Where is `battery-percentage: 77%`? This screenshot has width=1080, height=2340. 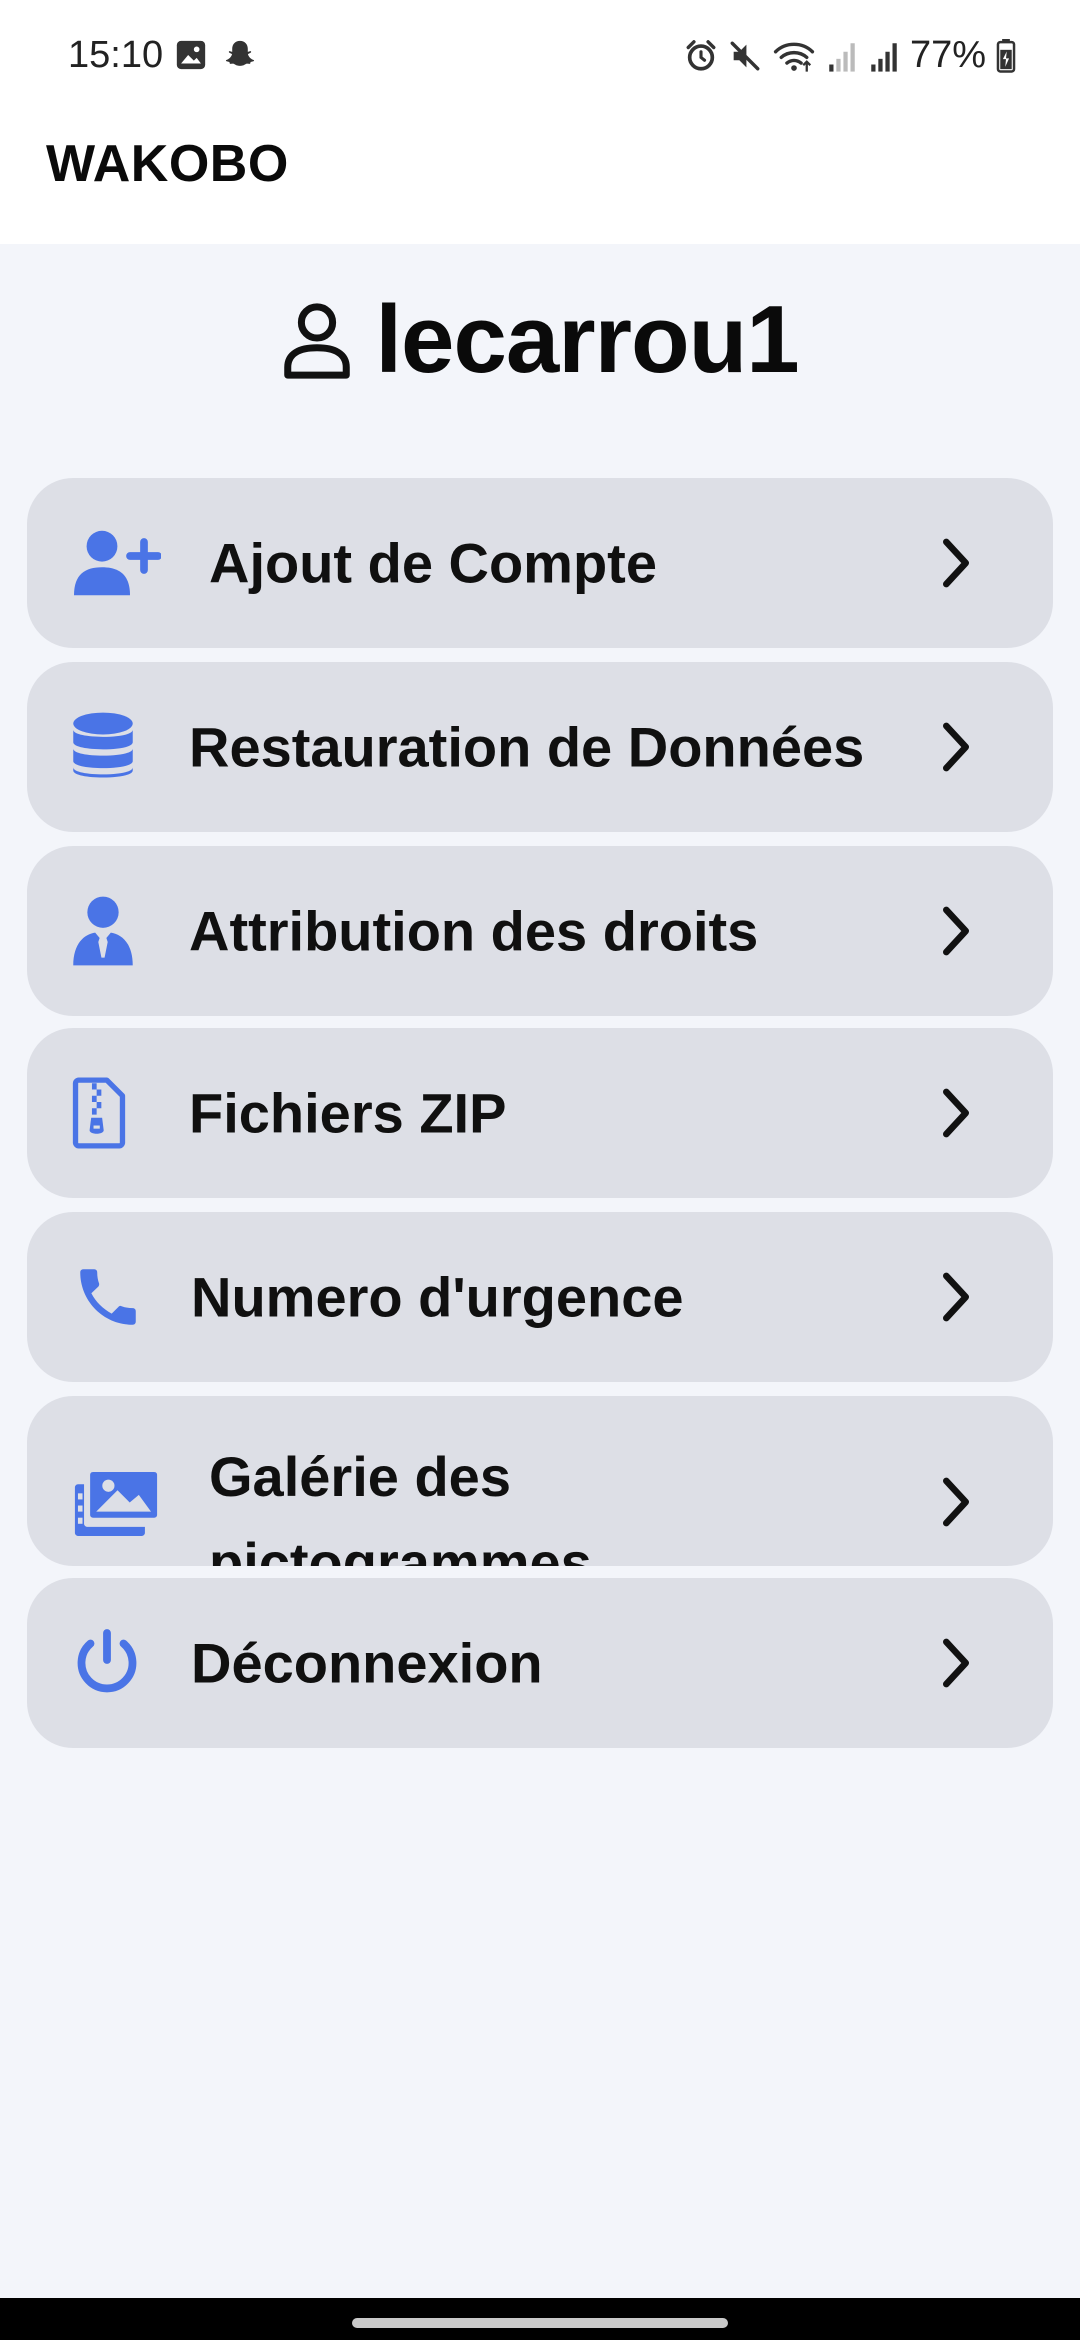
battery-percentage: 77% is located at coordinates (947, 55).